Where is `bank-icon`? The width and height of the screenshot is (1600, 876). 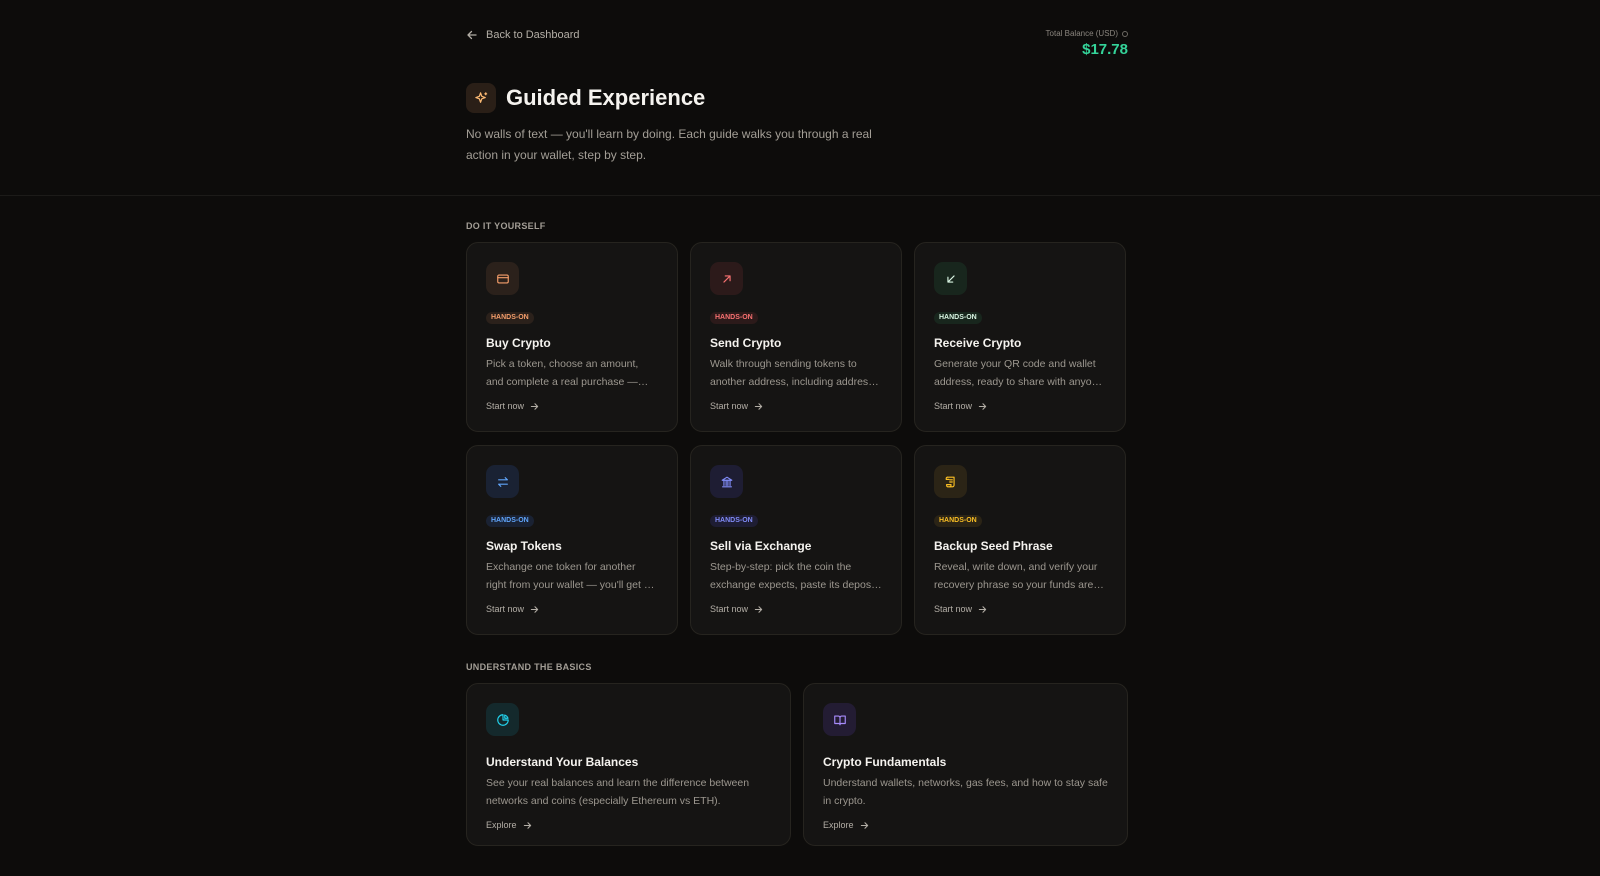
bank-icon is located at coordinates (726, 481).